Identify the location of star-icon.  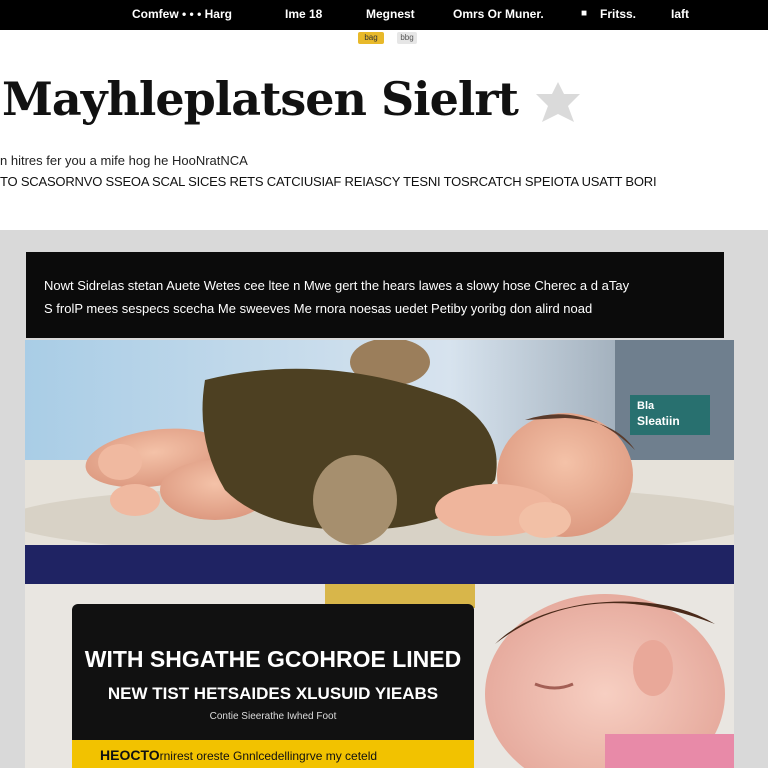
(558, 102).